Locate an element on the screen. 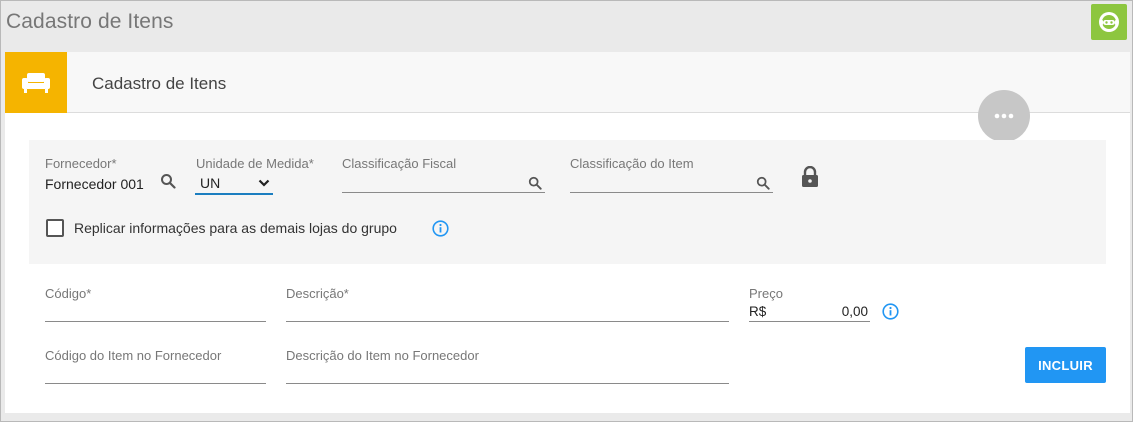 Image resolution: width=1133 pixels, height=422 pixels. sofa-icon is located at coordinates (36, 82).